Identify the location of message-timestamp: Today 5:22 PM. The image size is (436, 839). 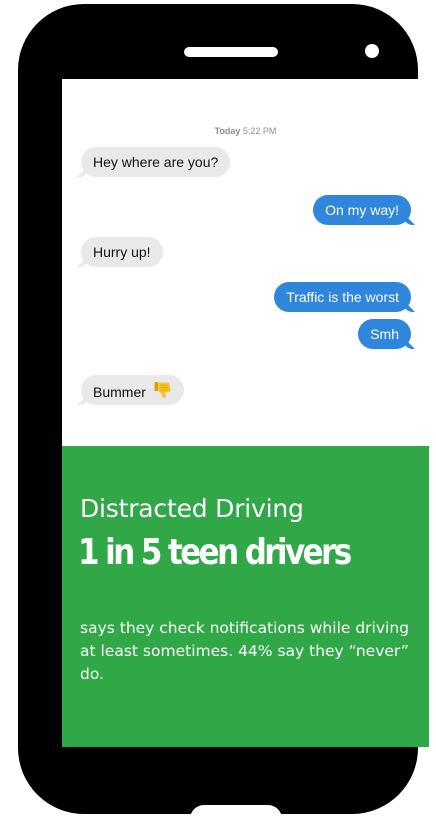
(245, 131).